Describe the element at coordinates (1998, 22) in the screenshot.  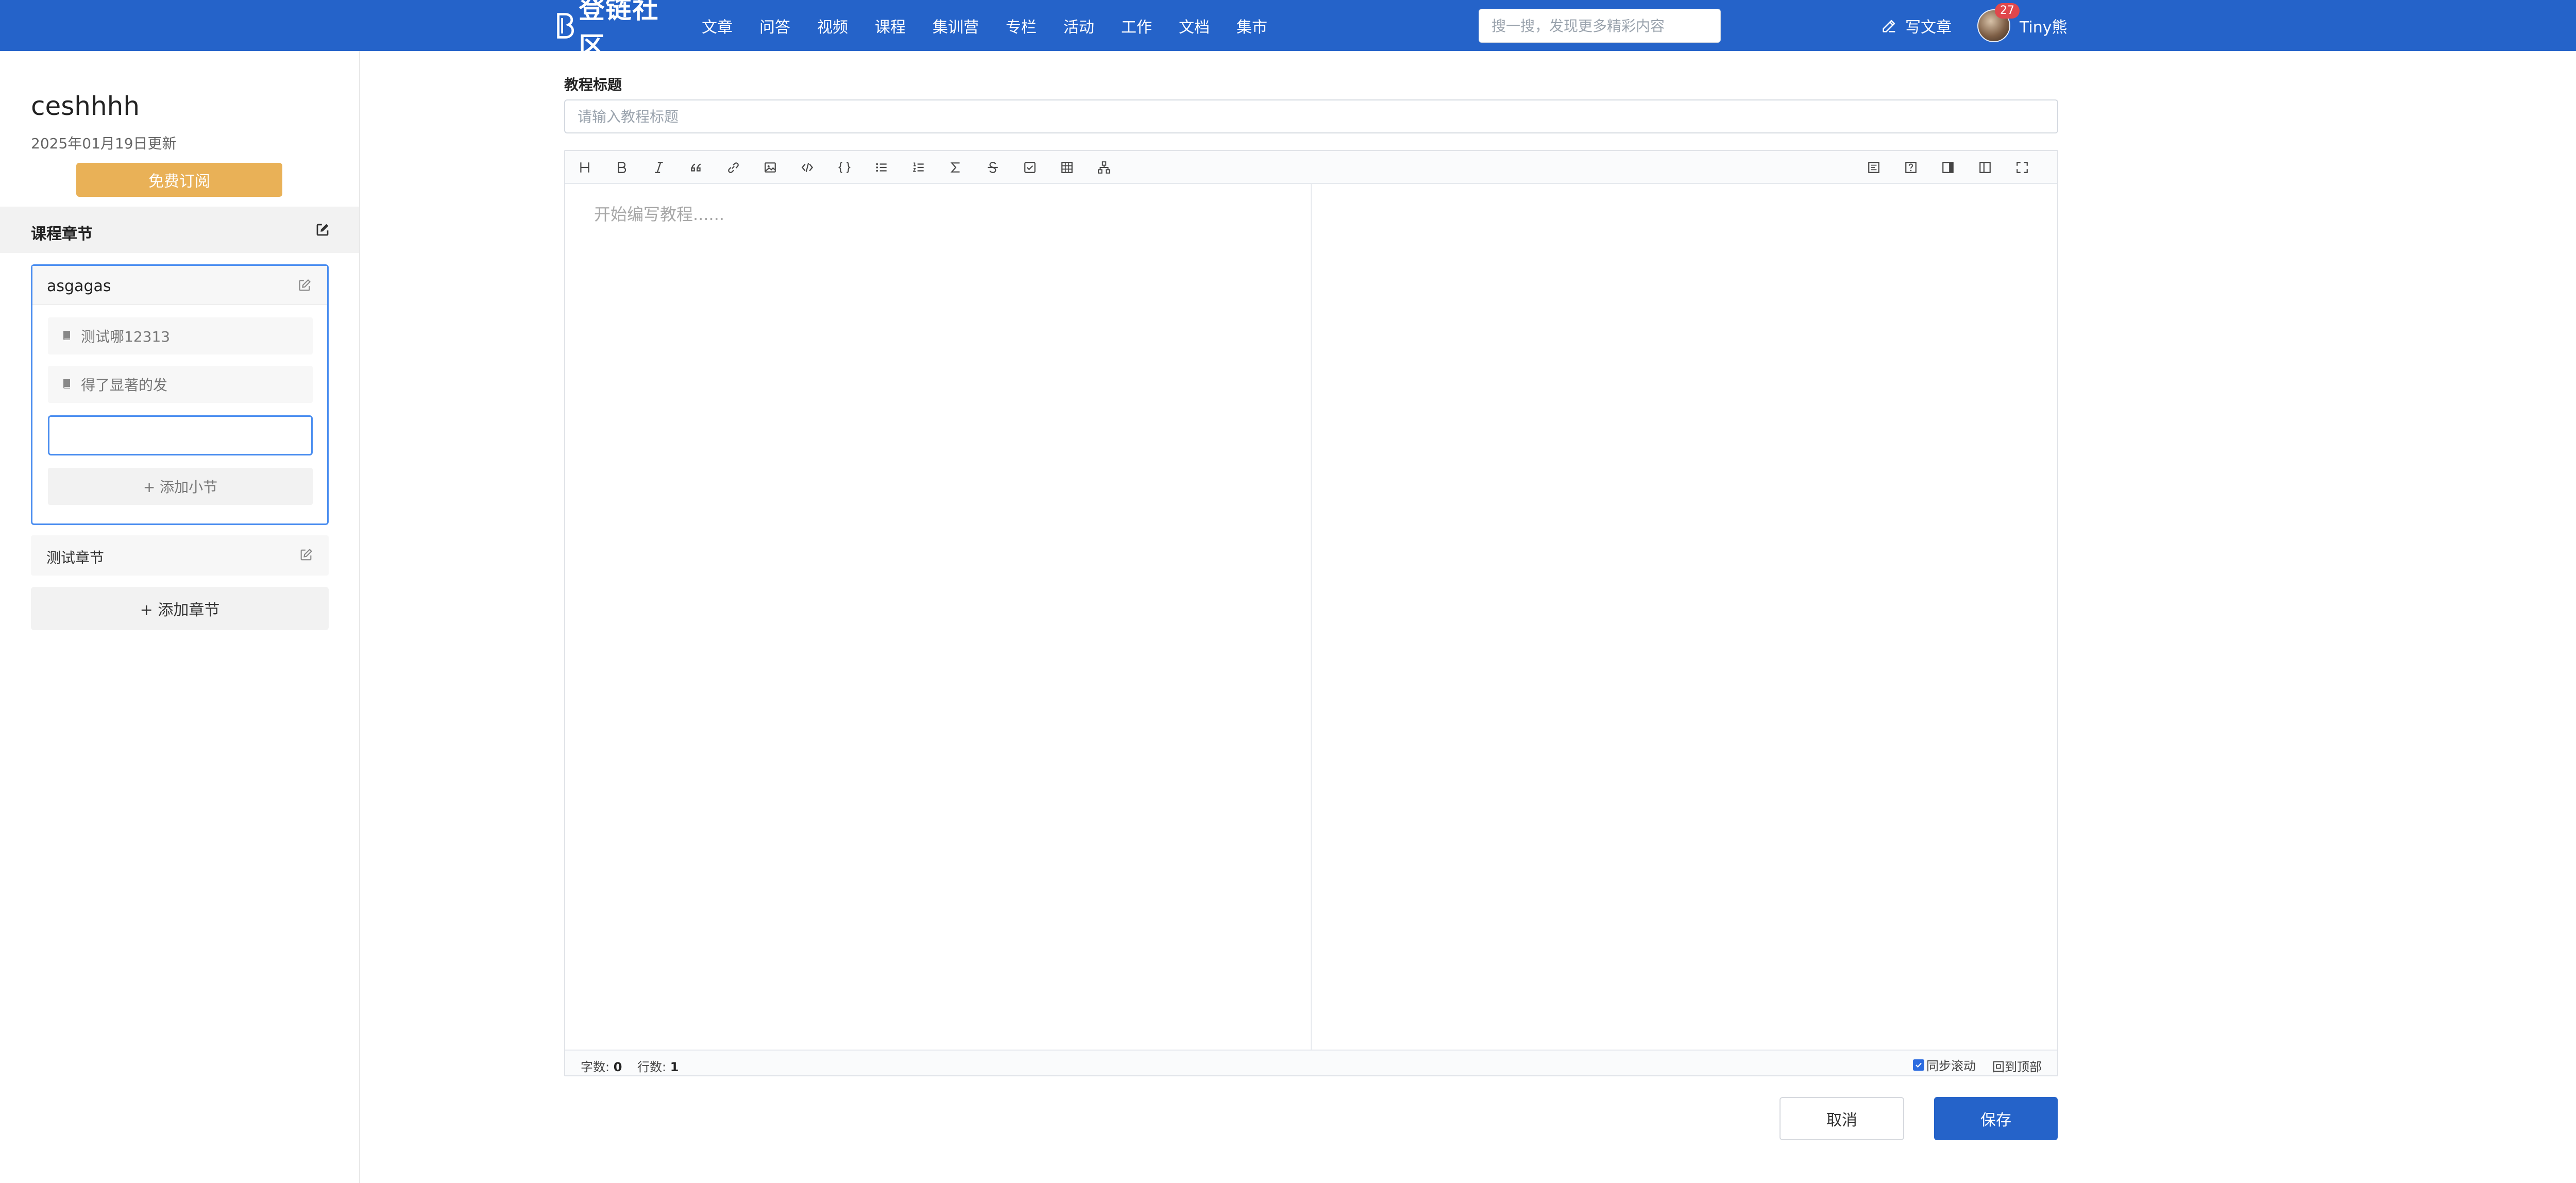
I see `avatar: 27` at that location.